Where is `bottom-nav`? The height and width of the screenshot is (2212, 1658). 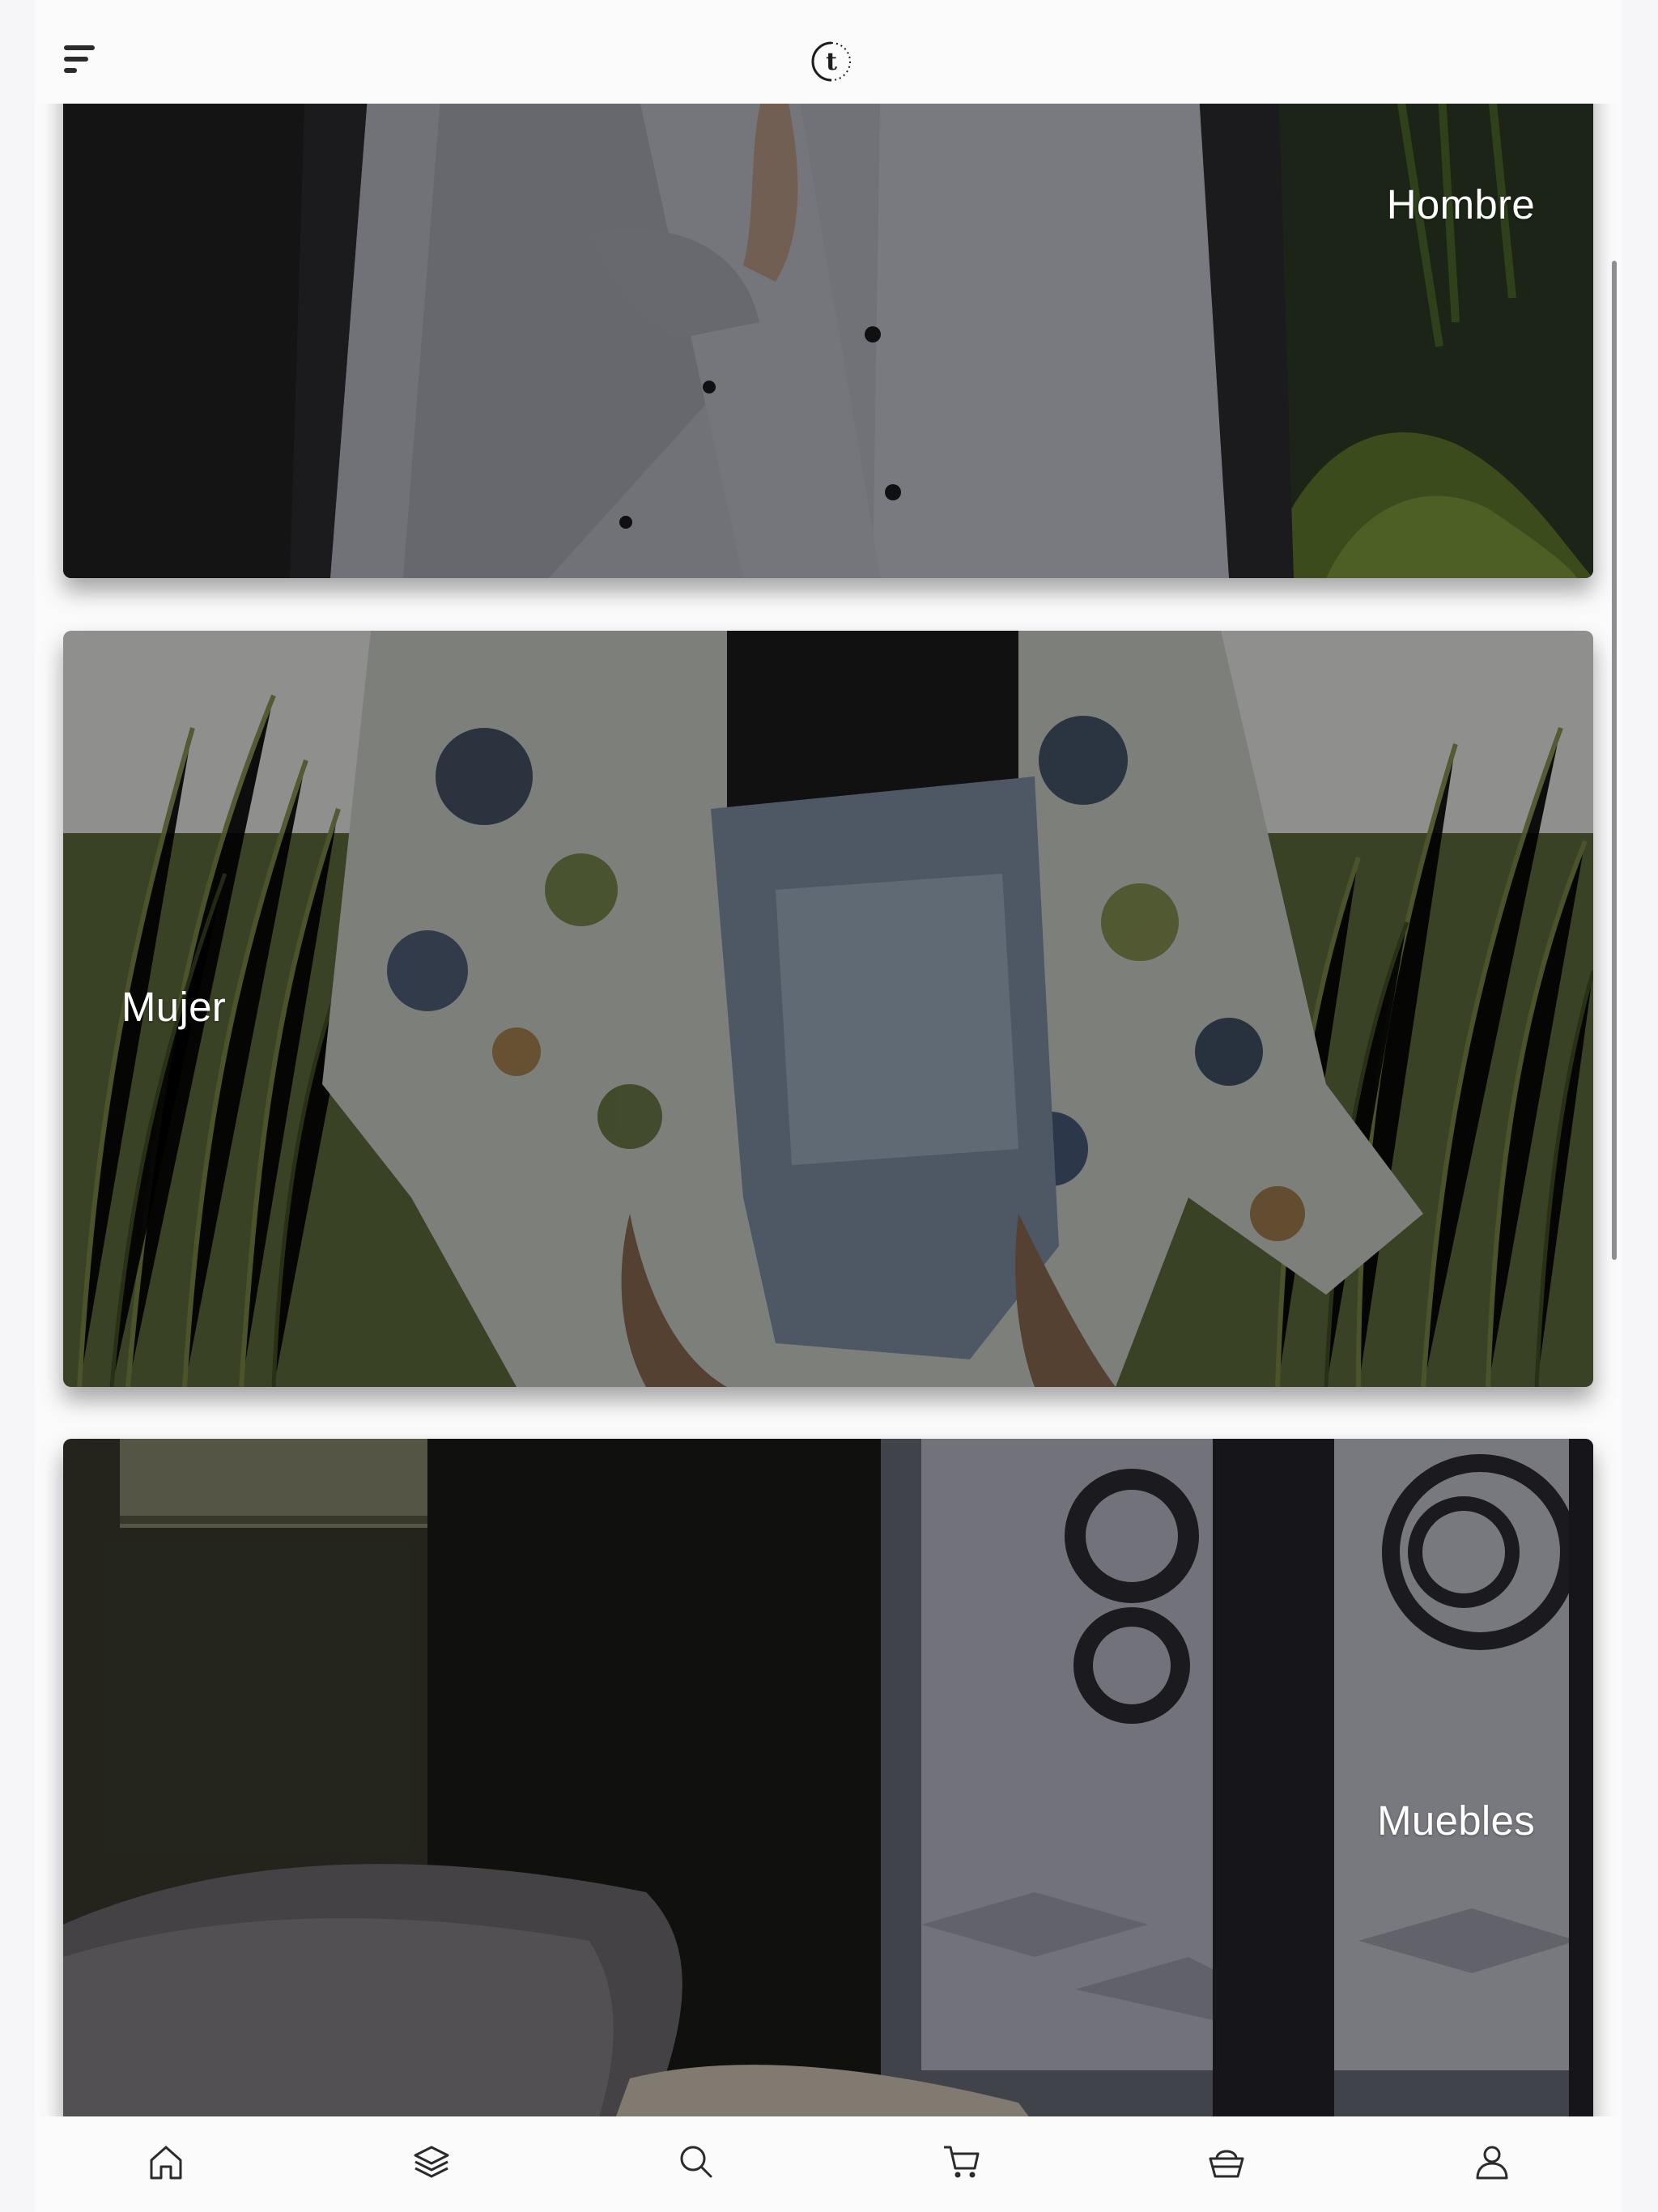 bottom-nav is located at coordinates (828, 2164).